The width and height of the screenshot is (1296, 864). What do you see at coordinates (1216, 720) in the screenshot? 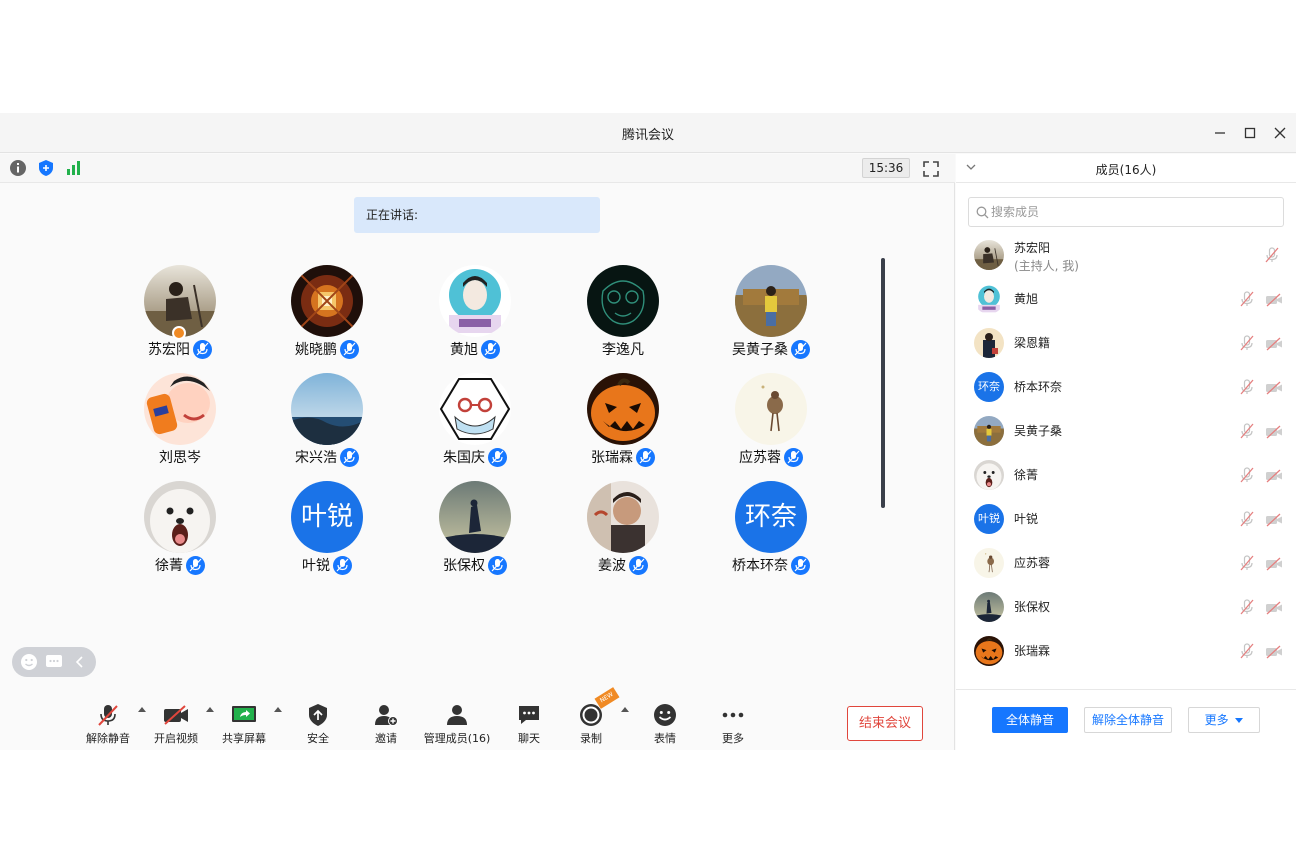
I see `members-more-label: 更多` at bounding box center [1216, 720].